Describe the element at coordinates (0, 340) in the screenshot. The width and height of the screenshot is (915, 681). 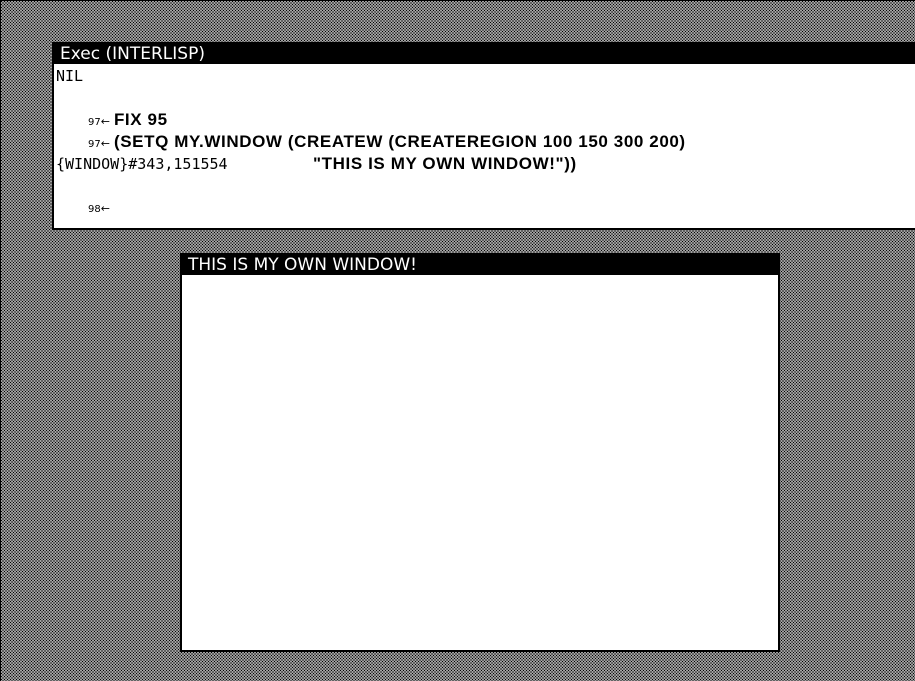
I see `screen-border-left` at that location.